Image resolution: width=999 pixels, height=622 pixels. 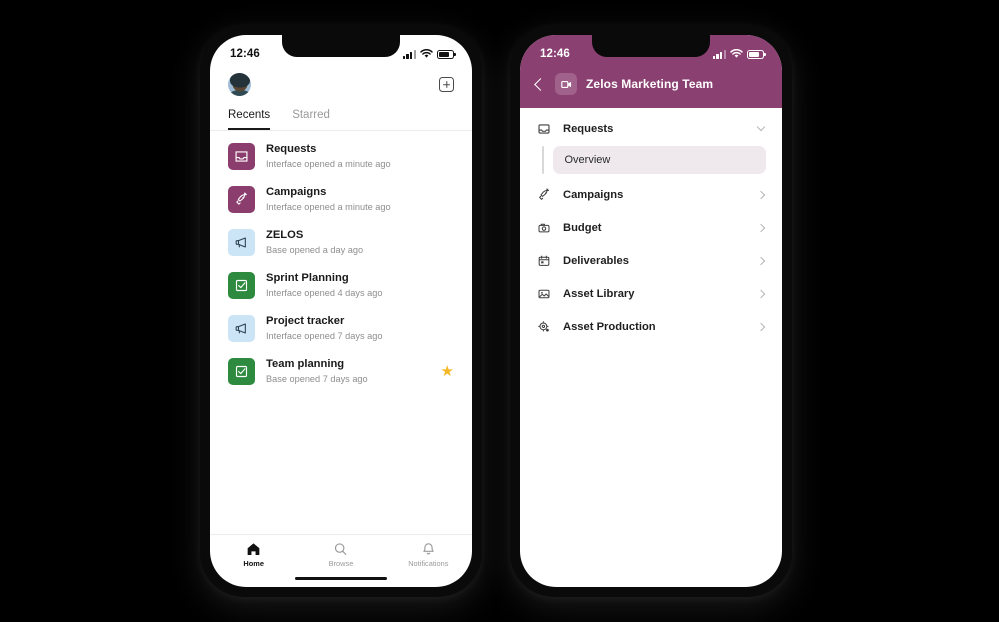 What do you see at coordinates (543, 260) in the screenshot?
I see `calendar-icon` at bounding box center [543, 260].